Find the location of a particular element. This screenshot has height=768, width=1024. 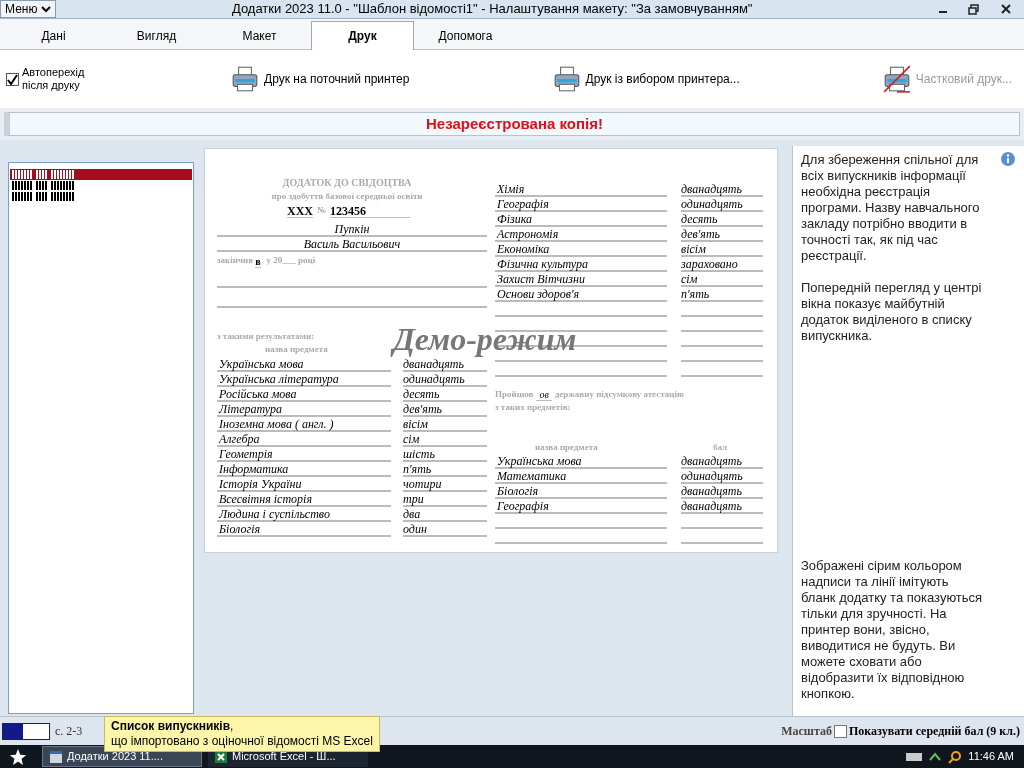

grade-cell: зараховано is located at coordinates (722, 264).